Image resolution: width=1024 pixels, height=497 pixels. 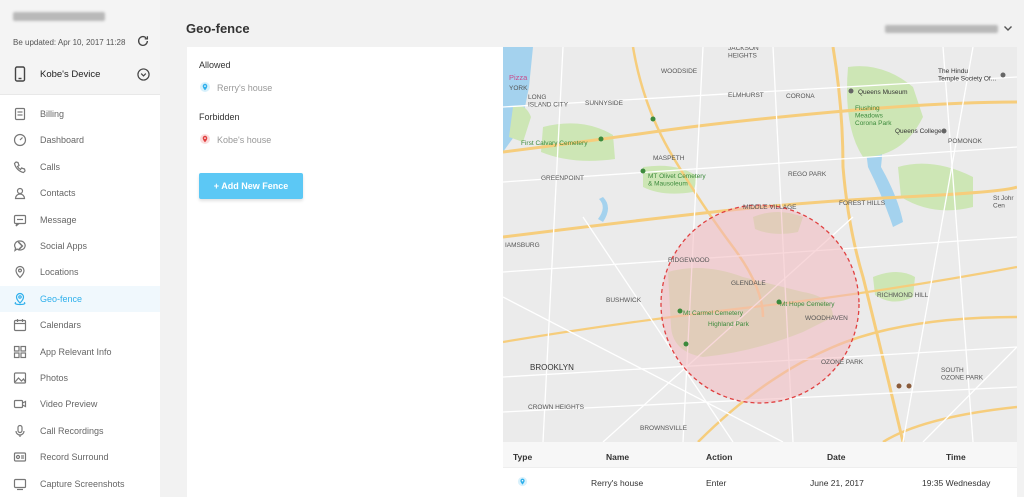 I want to click on photo-icon, so click(x=20, y=378).